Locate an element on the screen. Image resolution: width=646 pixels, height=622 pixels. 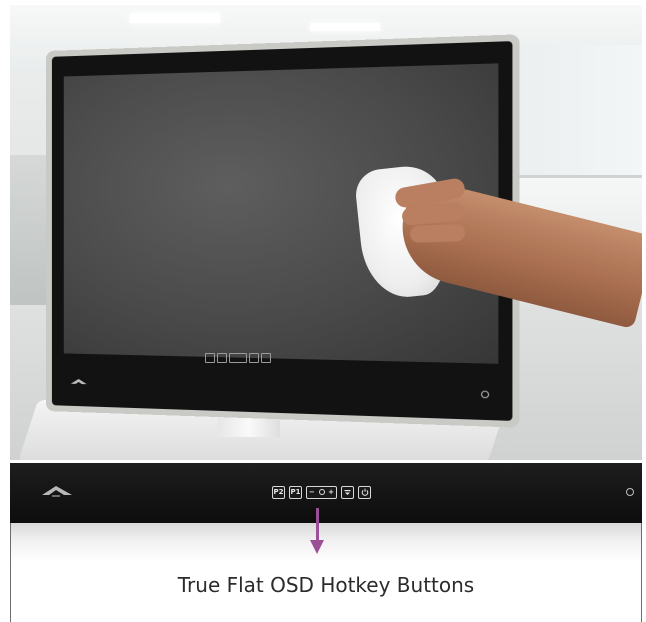
p1-button: P1 is located at coordinates (295, 492).